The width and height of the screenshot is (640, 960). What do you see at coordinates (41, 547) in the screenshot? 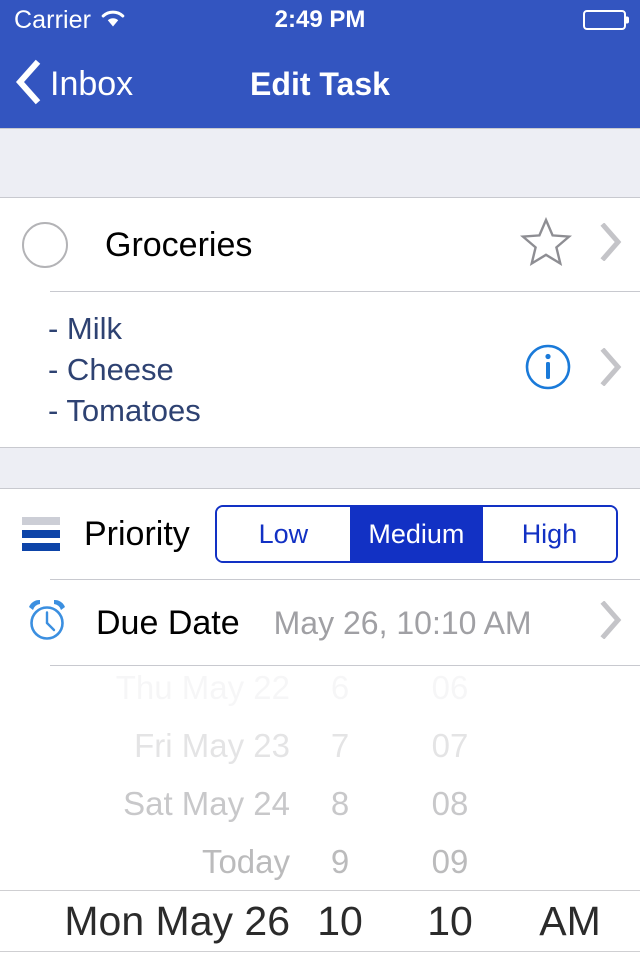
I see `priority-bar-bottom` at bounding box center [41, 547].